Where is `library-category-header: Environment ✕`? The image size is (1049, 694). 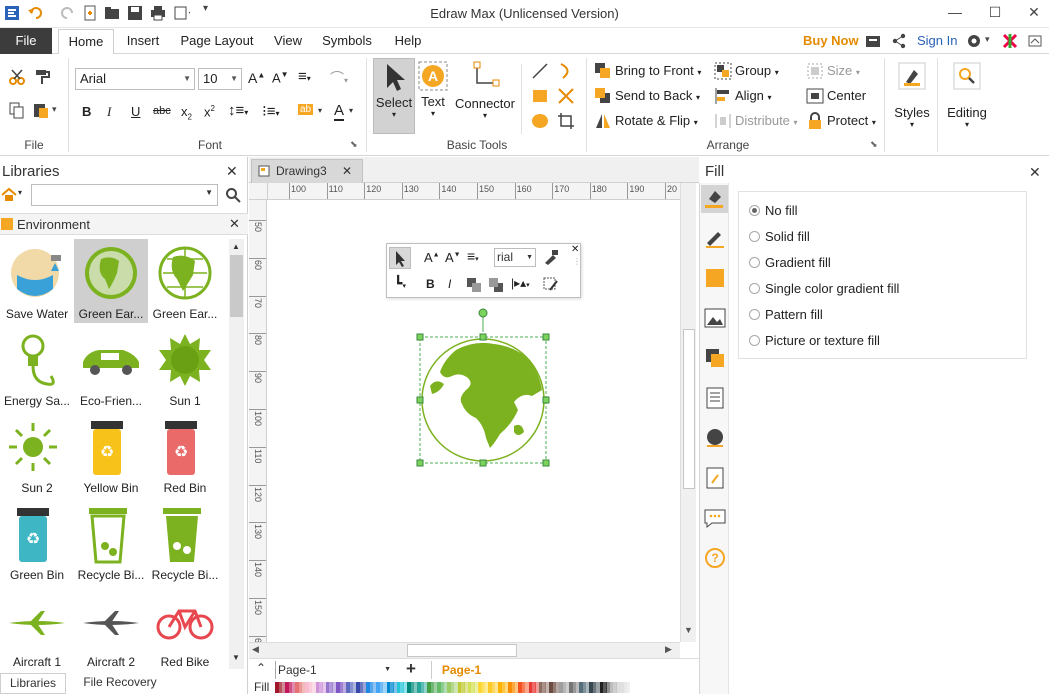 library-category-header: Environment ✕ is located at coordinates (124, 224).